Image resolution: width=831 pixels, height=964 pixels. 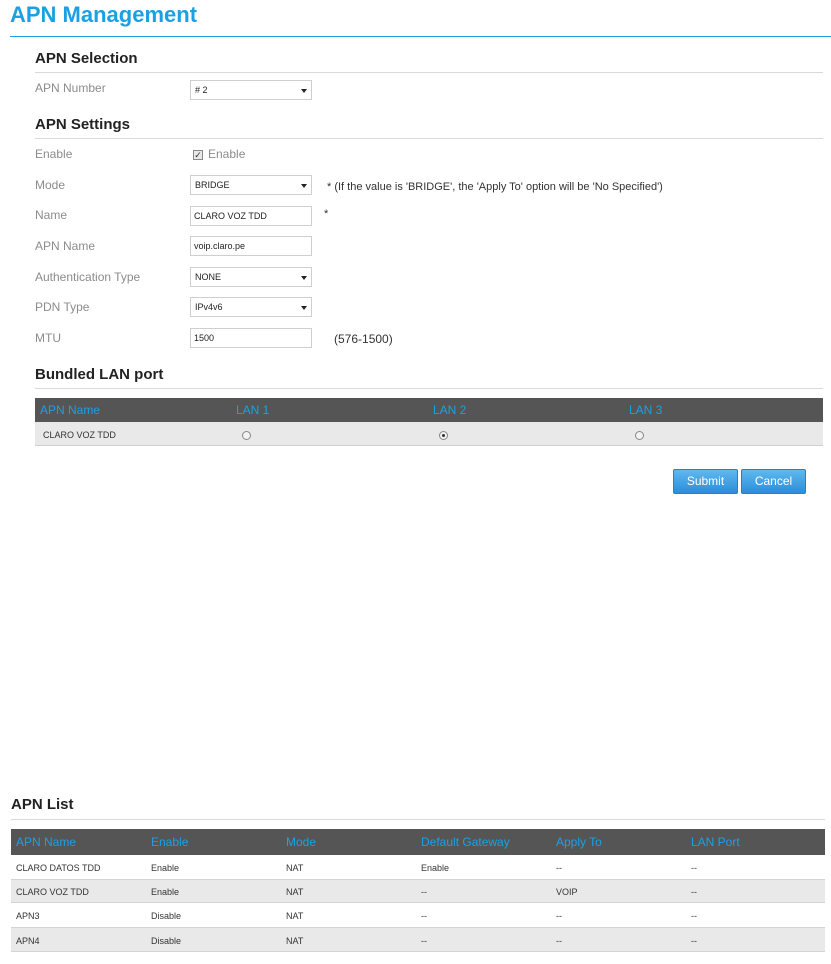 What do you see at coordinates (209, 307) in the screenshot?
I see `pdn-type-value: IPv4v6` at bounding box center [209, 307].